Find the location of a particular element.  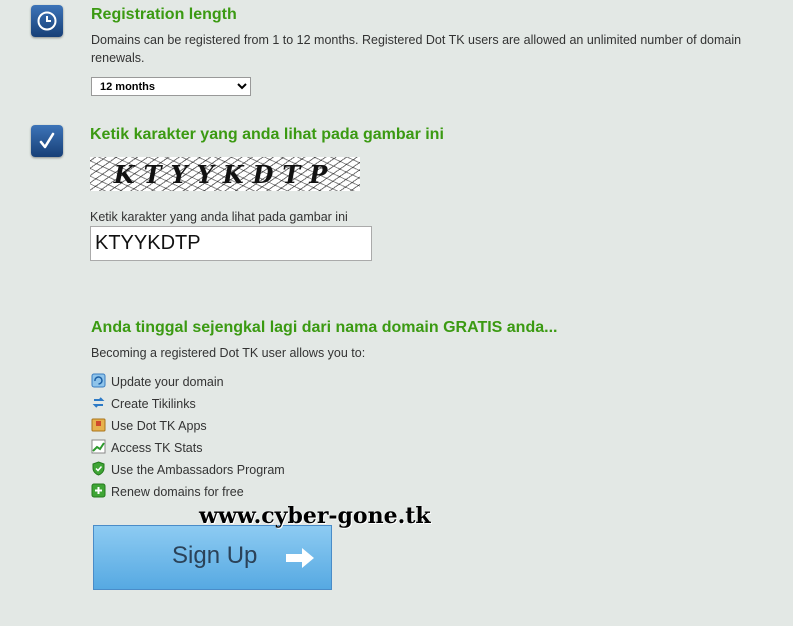

feature-item: Update your domain is located at coordinates (157, 382).